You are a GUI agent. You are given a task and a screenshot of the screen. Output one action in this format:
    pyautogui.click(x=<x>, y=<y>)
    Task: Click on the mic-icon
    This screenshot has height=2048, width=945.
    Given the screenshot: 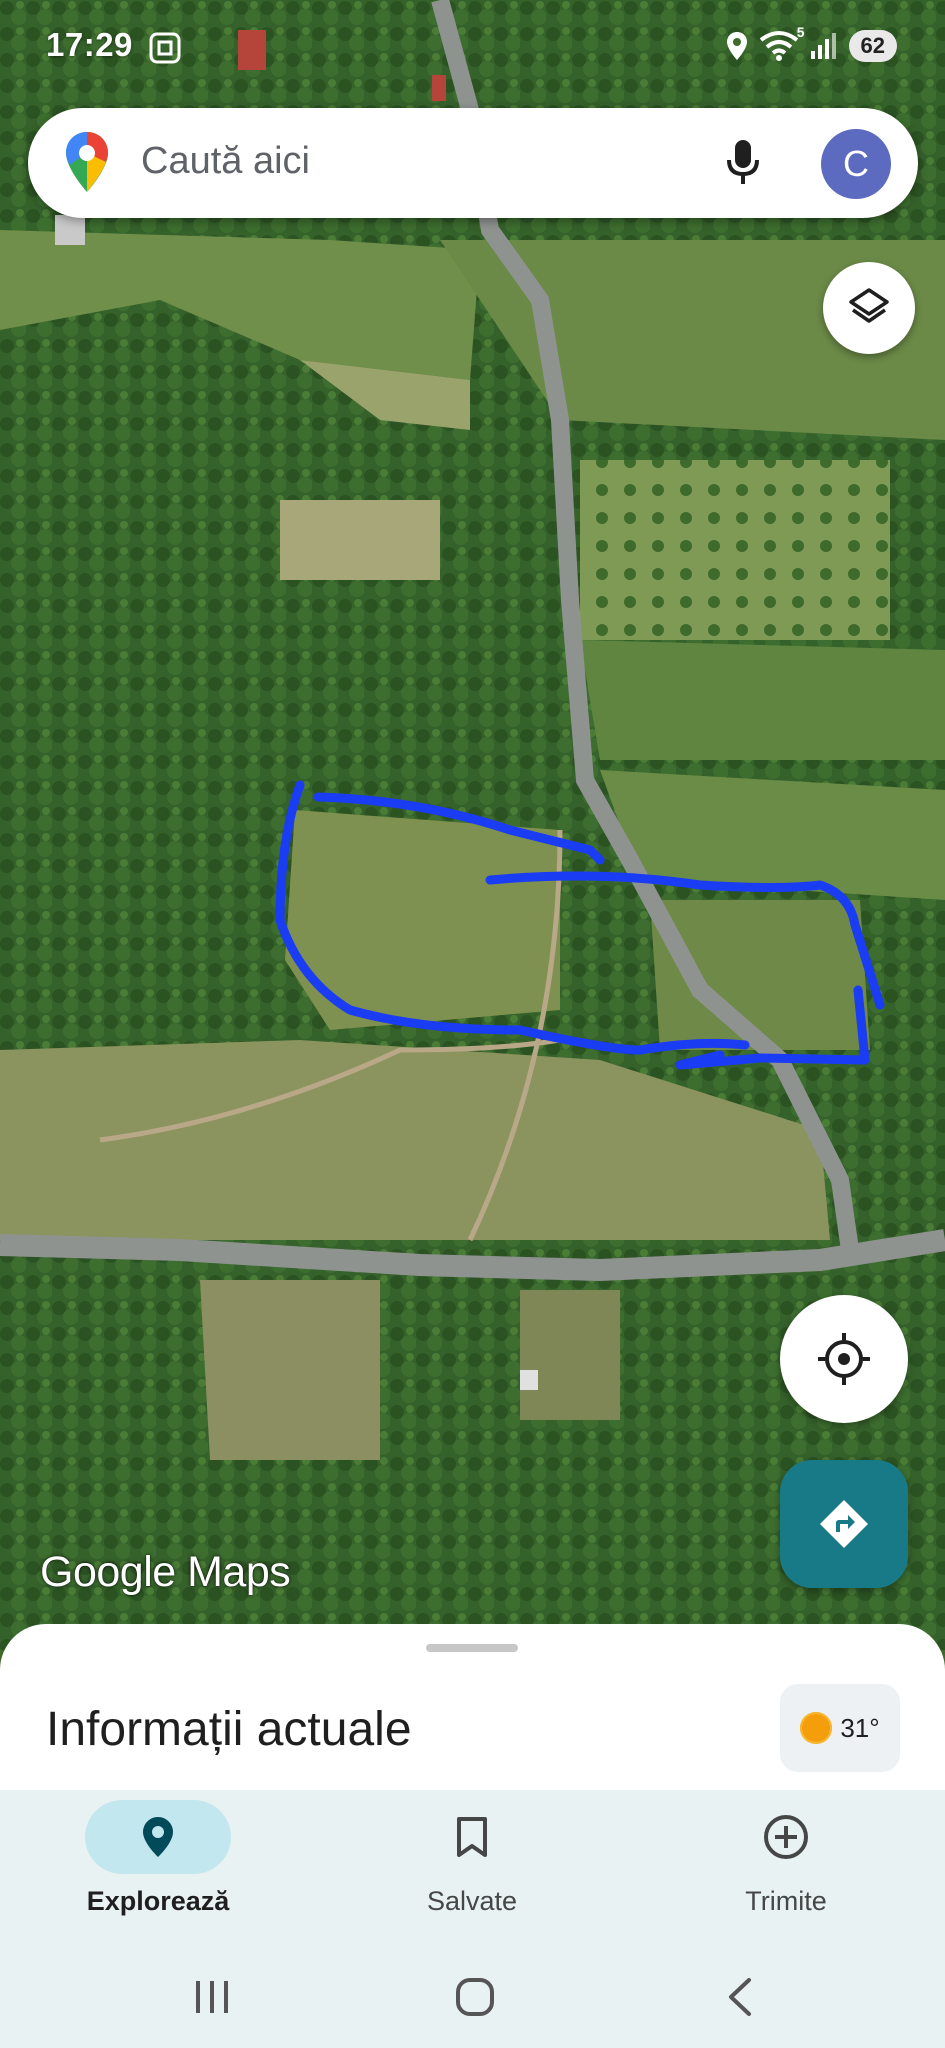 What is the action you would take?
    pyautogui.click(x=743, y=164)
    